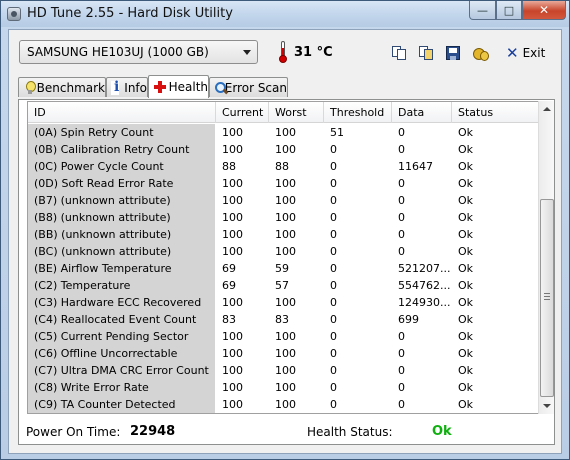  Describe the element at coordinates (283, 319) in the screenshot. I see `table-row: (C4) Reallocated Event Count 83 83 0 699 Ok` at that location.